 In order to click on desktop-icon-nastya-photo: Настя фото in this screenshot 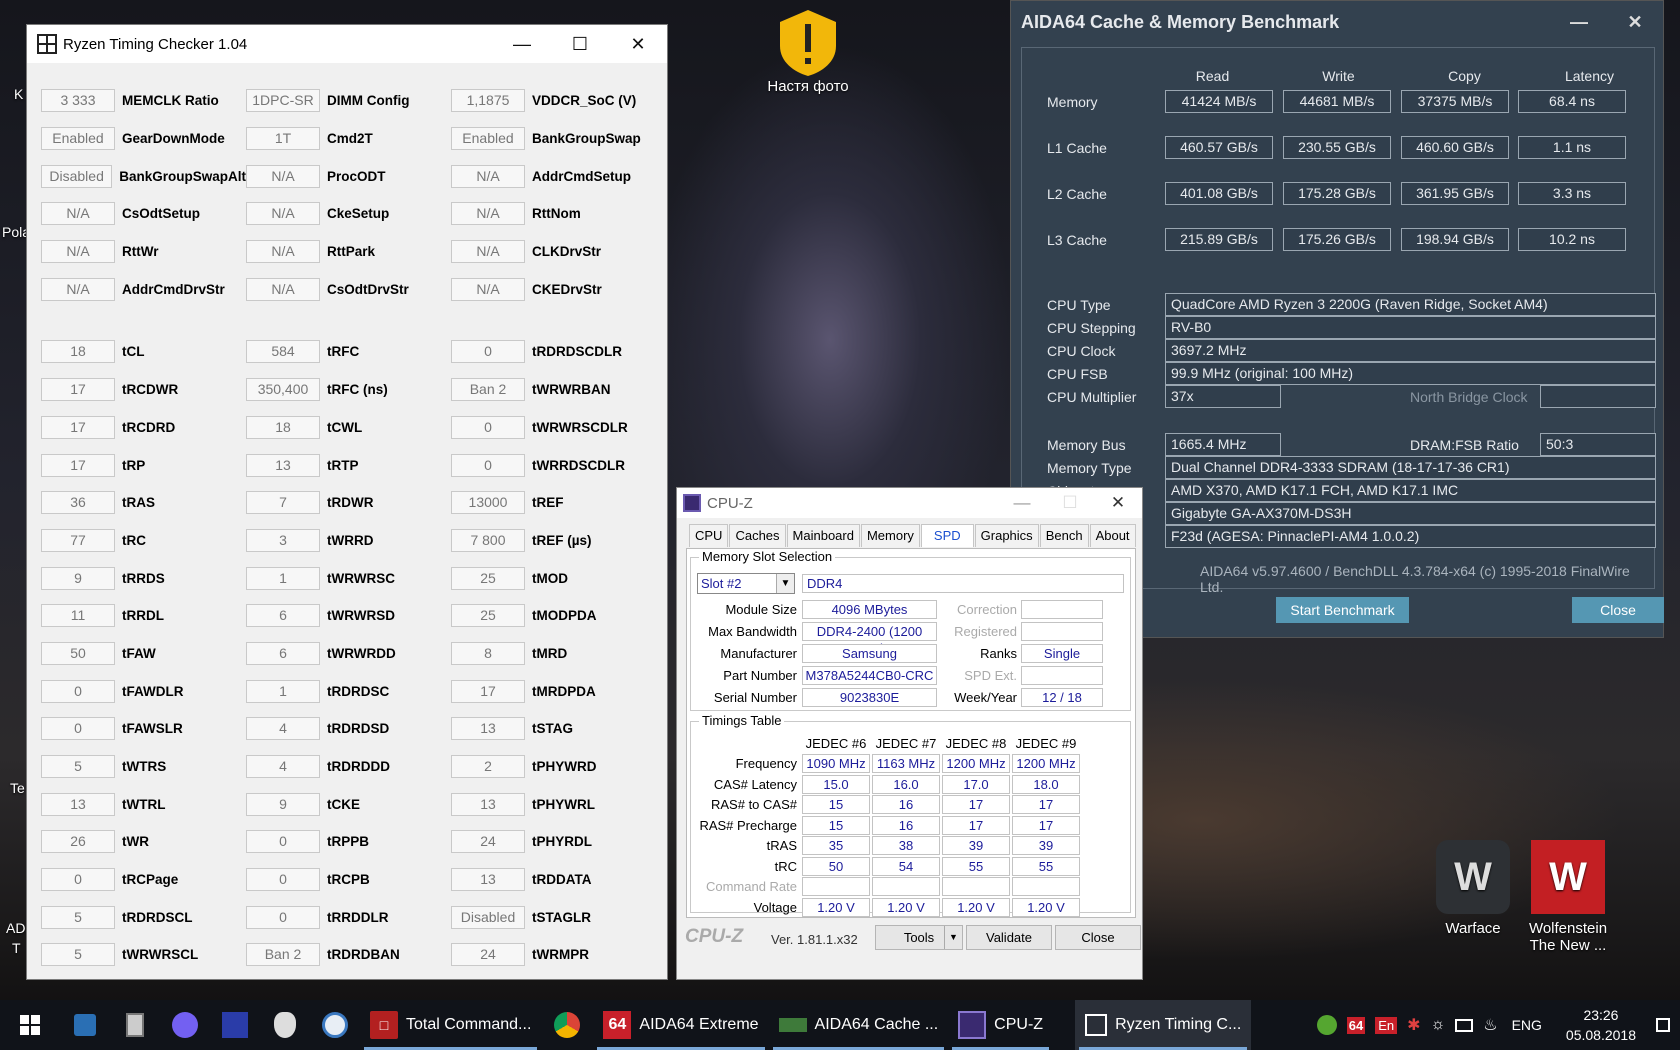, I will do `click(808, 51)`.